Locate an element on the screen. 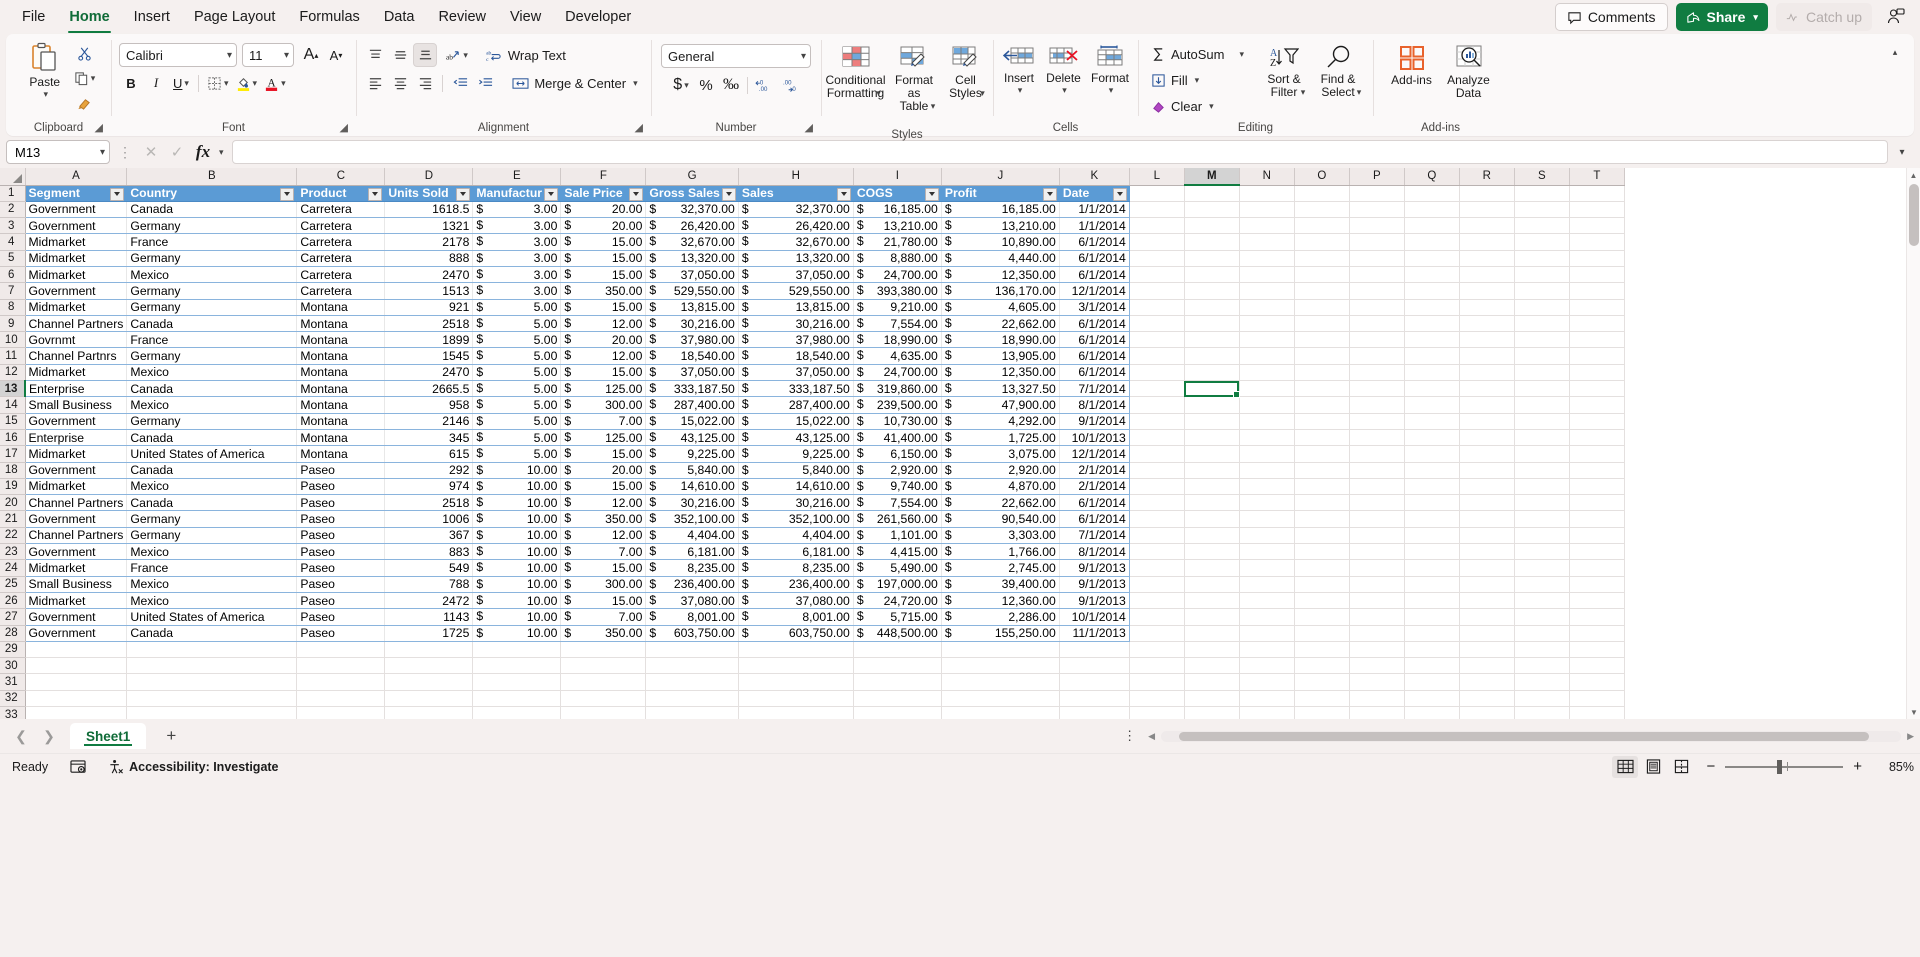  grid-cell: Govrnmt is located at coordinates (76, 340).